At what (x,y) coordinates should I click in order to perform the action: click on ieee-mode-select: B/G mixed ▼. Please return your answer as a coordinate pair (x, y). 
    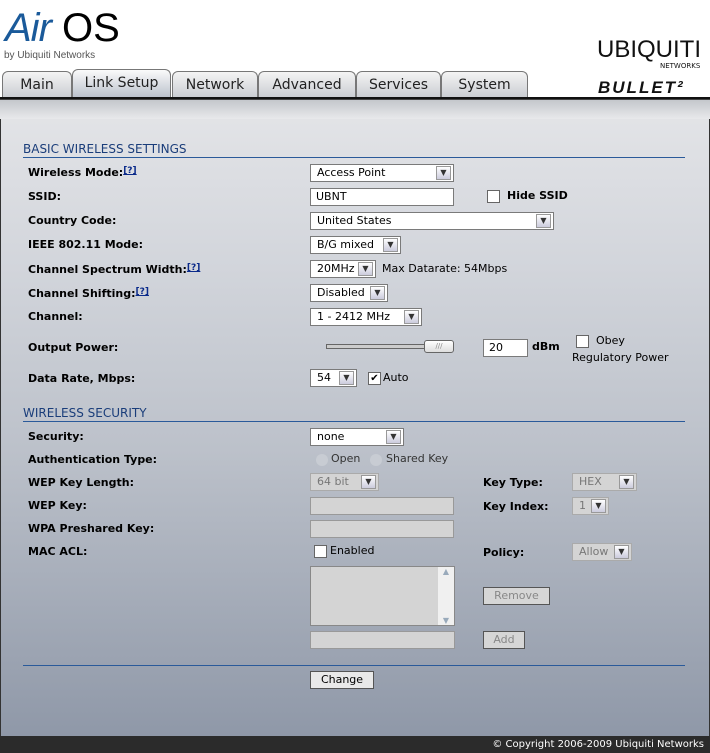
    Looking at the image, I should click on (355, 245).